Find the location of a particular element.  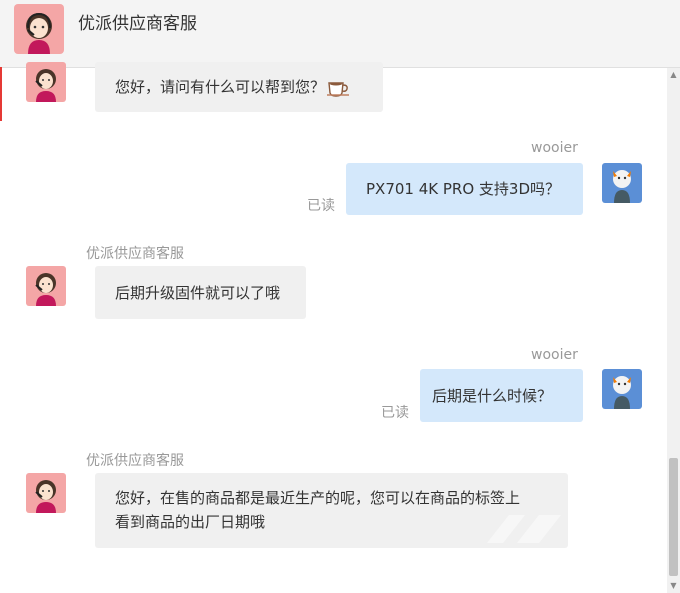

message-bubble: 后期升级固件就可以了哦 is located at coordinates (200, 292).